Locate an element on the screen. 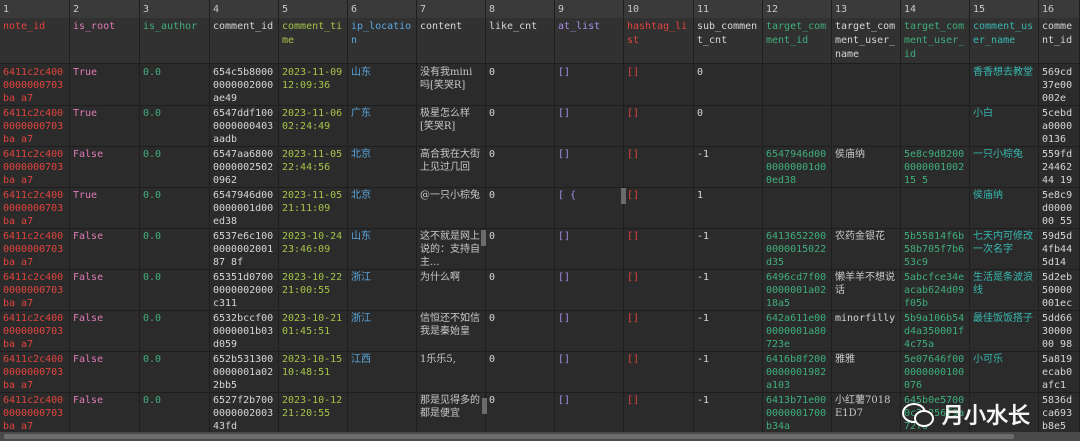 The image size is (1080, 441). cell-comment-id: 5836dca693b8e5 is located at coordinates (1059, 412).